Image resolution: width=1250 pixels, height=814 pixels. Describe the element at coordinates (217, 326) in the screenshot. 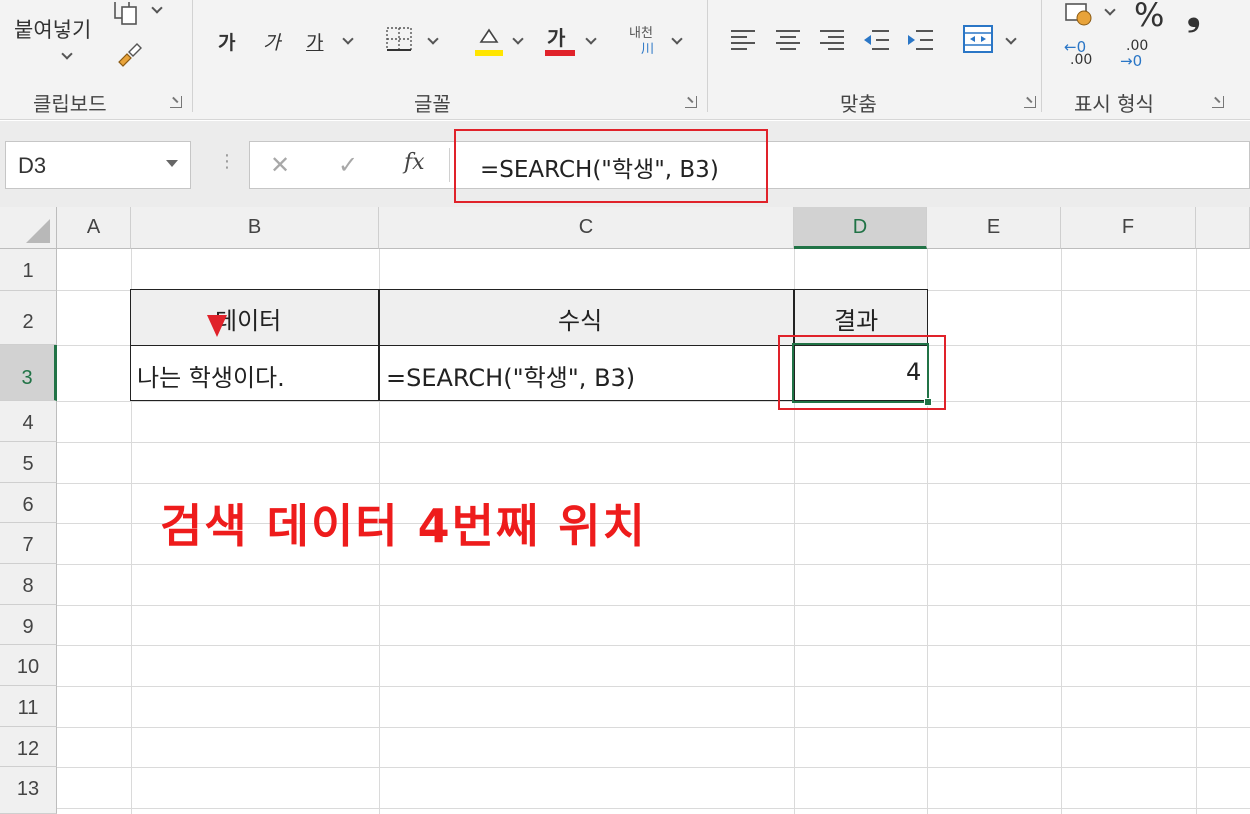

I see `down-arrow-icon` at that location.